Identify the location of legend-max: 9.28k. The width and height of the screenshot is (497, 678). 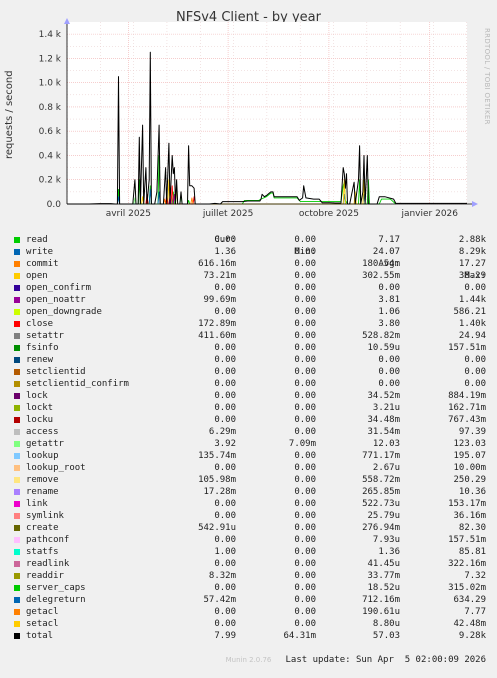
(472, 636).